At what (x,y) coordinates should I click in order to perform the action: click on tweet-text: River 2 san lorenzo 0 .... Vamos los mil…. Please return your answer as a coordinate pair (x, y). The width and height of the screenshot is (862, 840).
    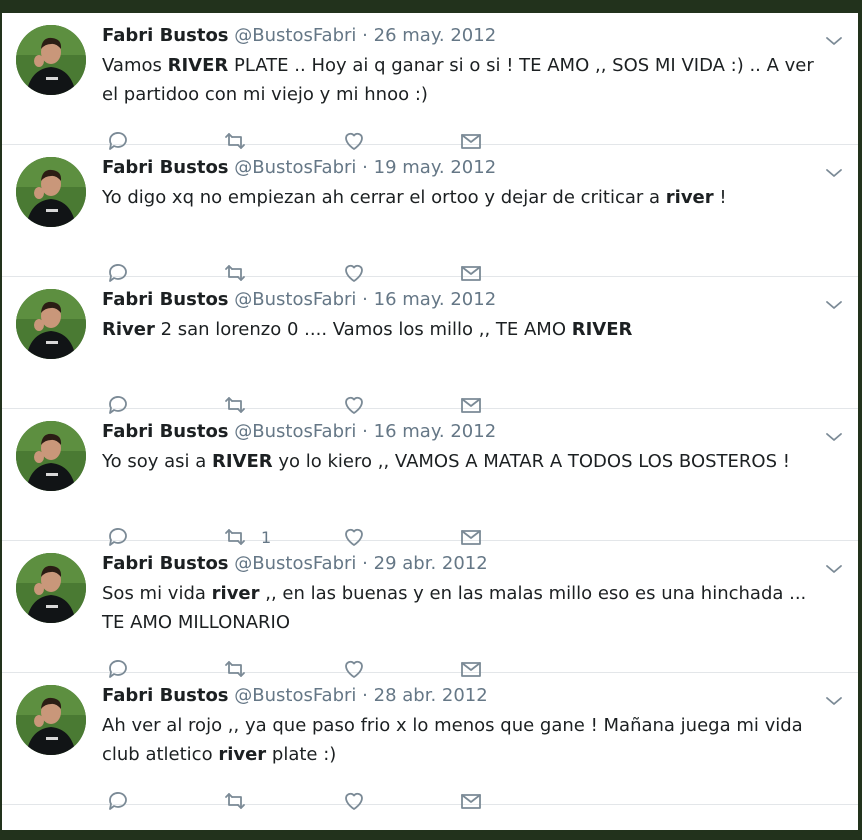
    Looking at the image, I should click on (466, 329).